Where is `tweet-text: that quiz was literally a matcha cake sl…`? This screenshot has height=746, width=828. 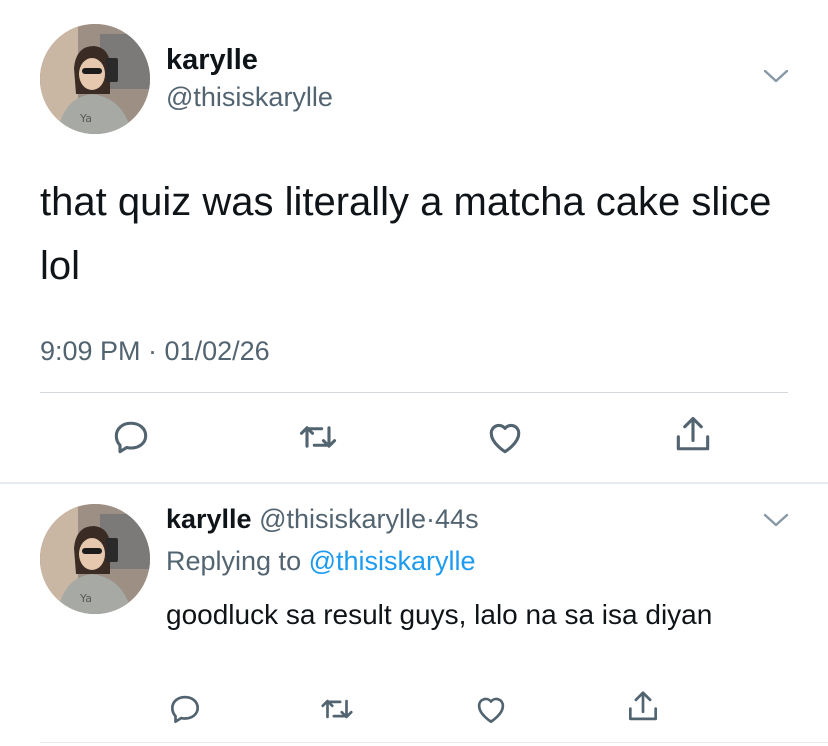 tweet-text: that quiz was literally a matcha cake sl… is located at coordinates (406, 234).